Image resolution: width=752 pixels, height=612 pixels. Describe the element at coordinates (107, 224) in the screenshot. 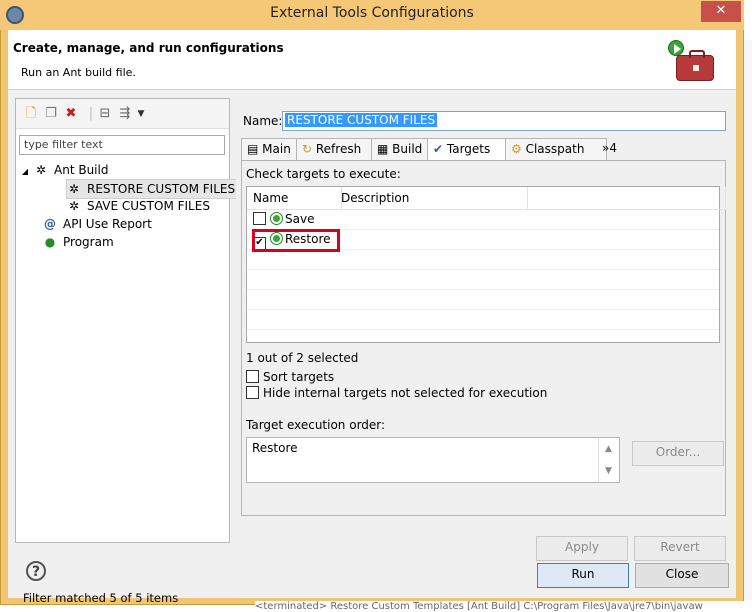

I see `tree-item-label: API Use Report` at that location.